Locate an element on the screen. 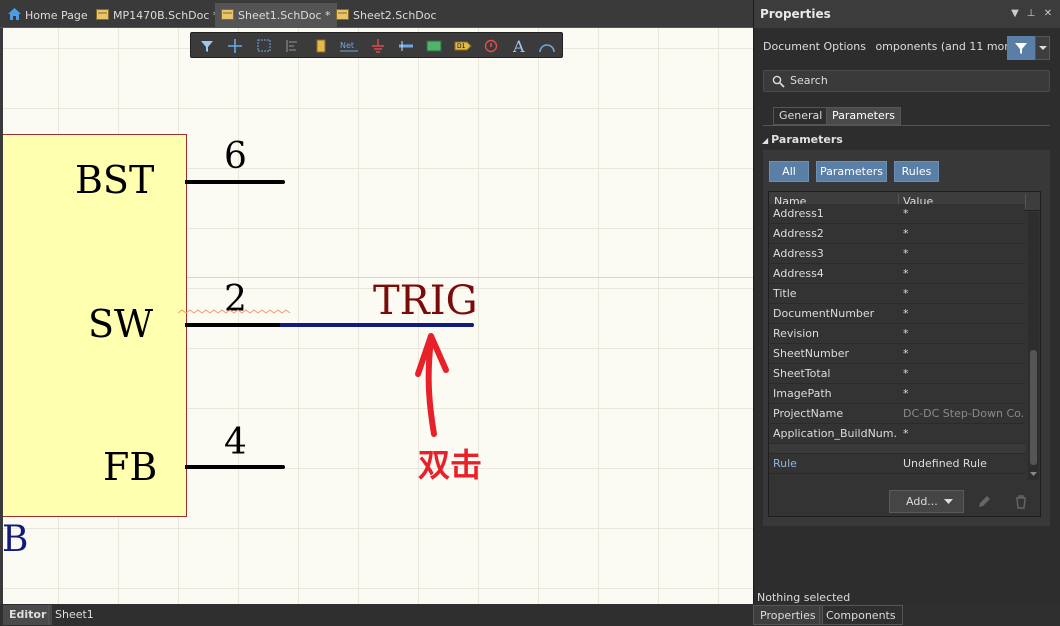 This screenshot has width=1060, height=626. part-icon is located at coordinates (321, 46).